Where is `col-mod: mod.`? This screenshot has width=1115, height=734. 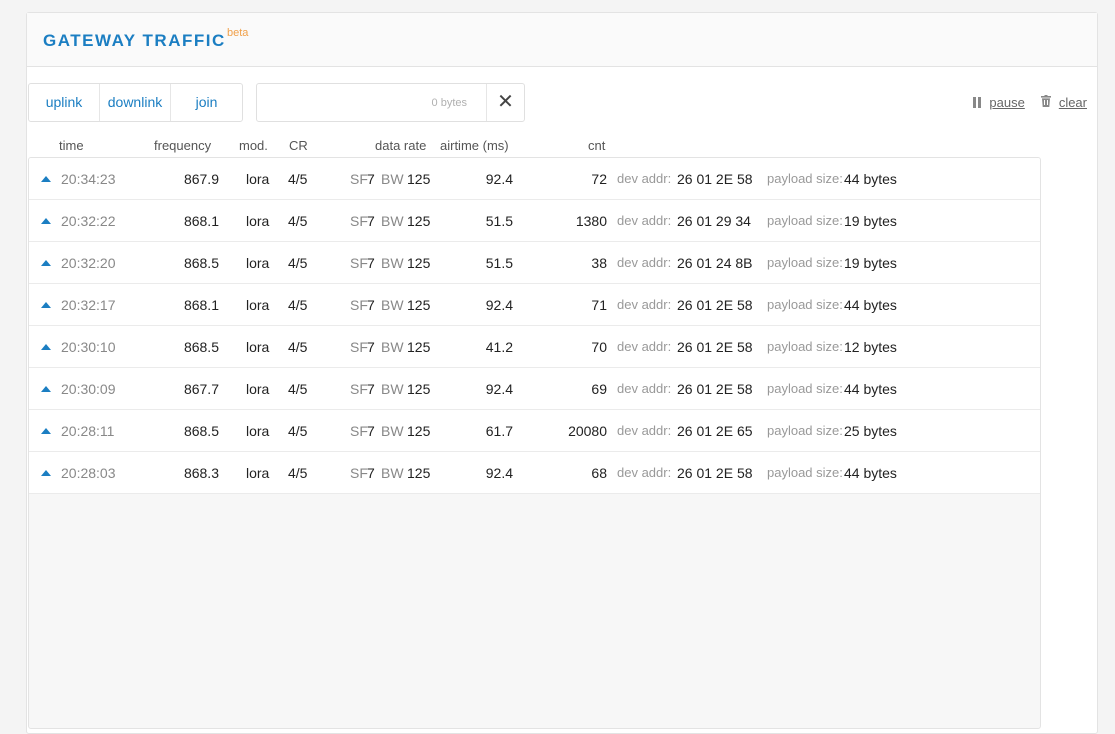
col-mod: mod. is located at coordinates (253, 145).